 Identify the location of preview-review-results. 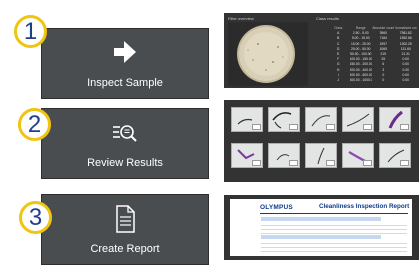
(321, 141).